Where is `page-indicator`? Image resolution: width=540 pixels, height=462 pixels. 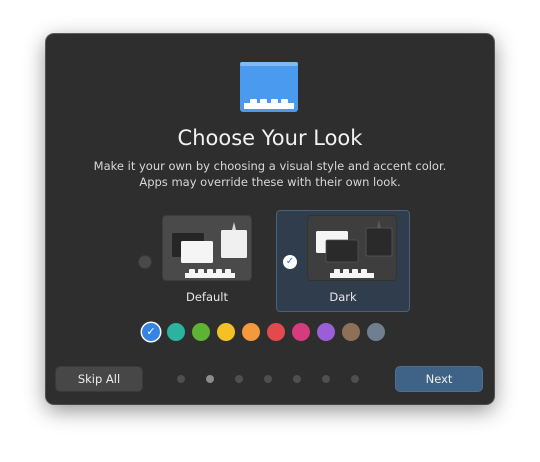 page-indicator is located at coordinates (272, 380).